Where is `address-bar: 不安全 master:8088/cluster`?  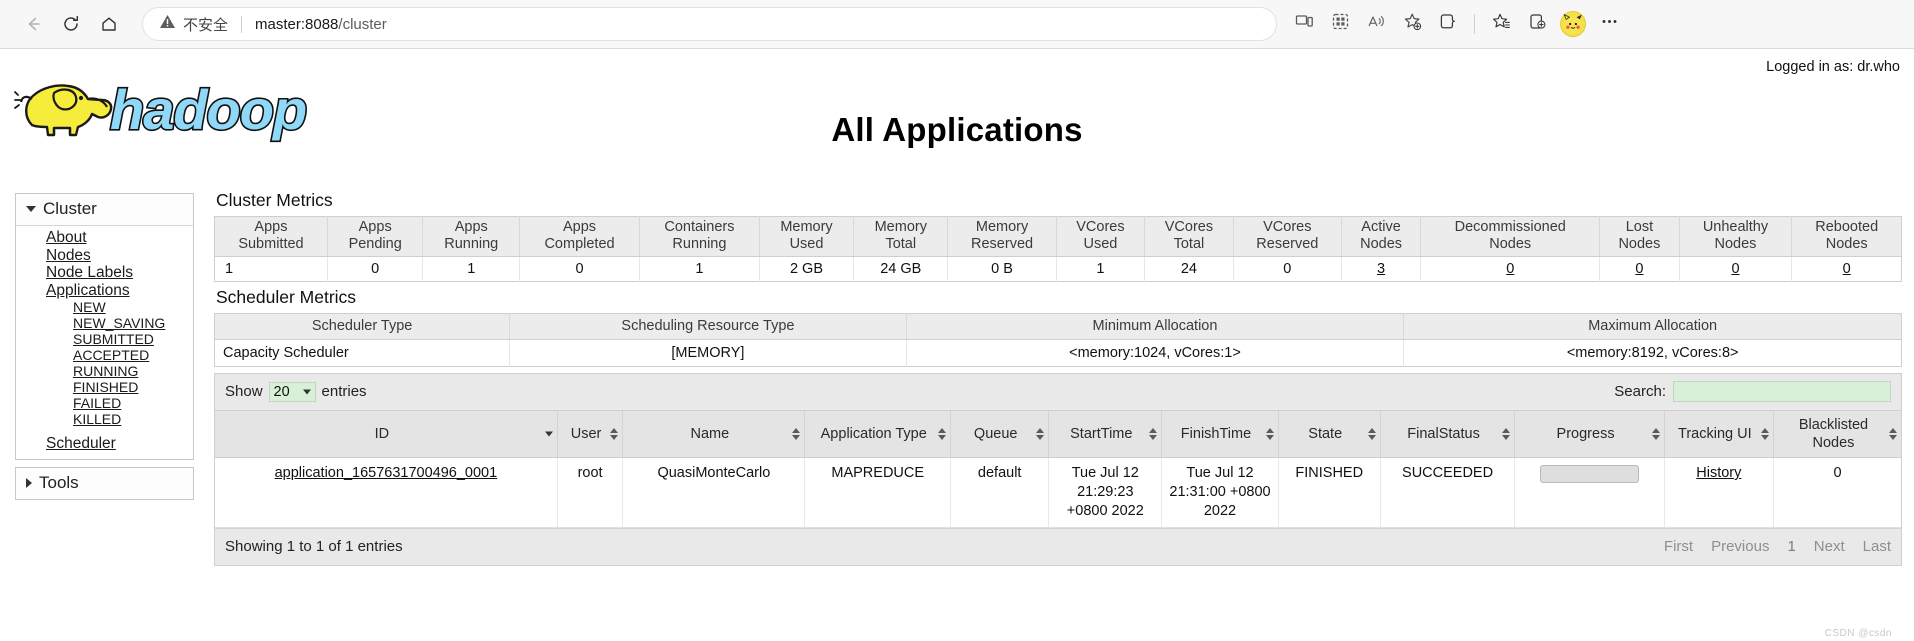
address-bar: 不安全 master:8088/cluster is located at coordinates (709, 24).